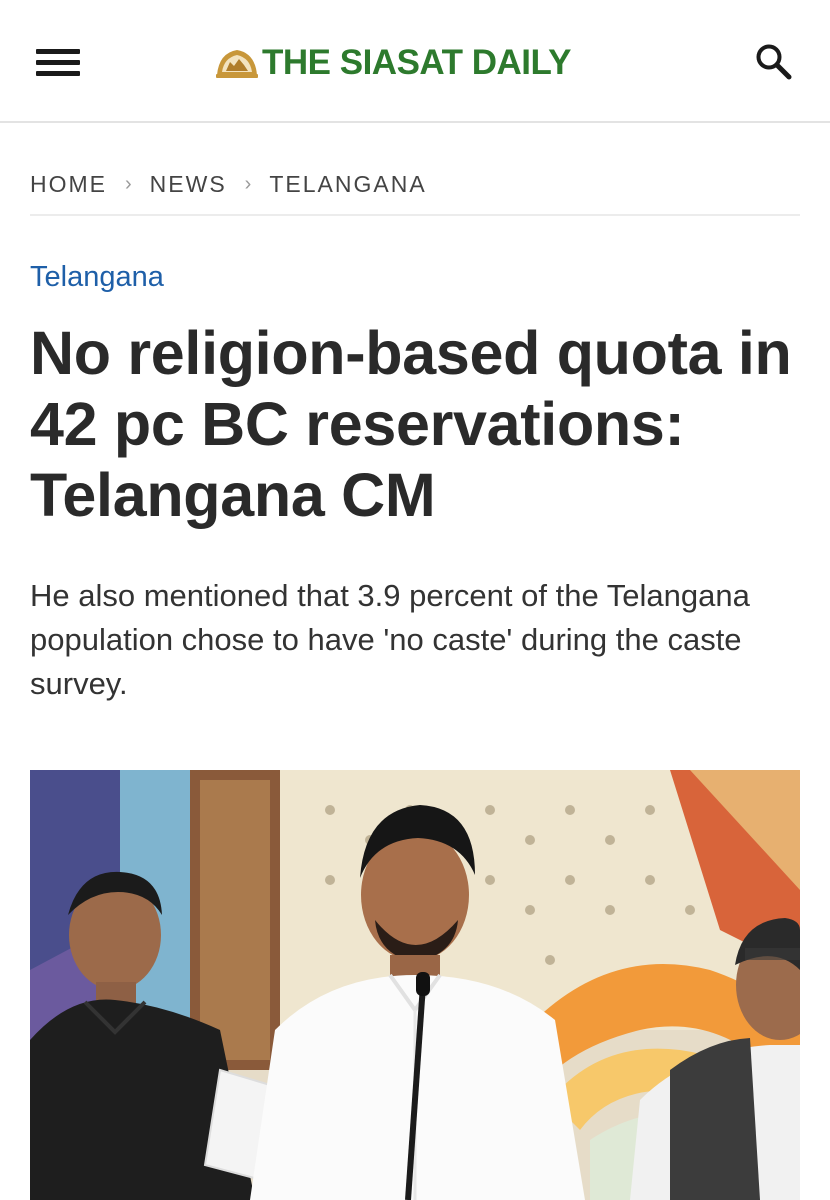  I want to click on article-category-link: Telangana, so click(97, 277).